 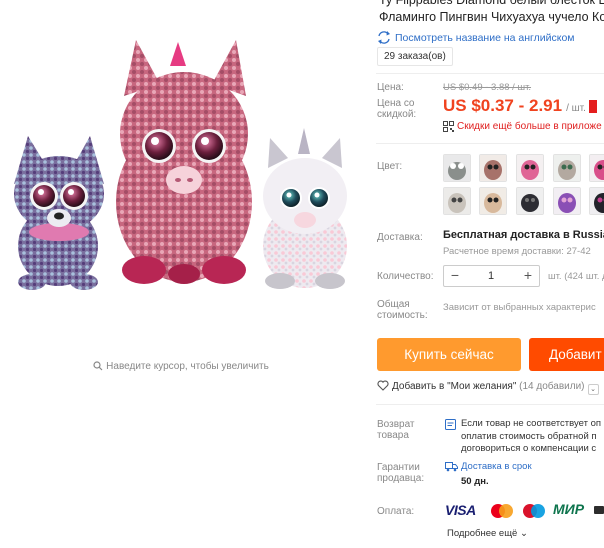 I want to click on returns-policy-line: Если товар не соответствует оп, so click(x=531, y=423).